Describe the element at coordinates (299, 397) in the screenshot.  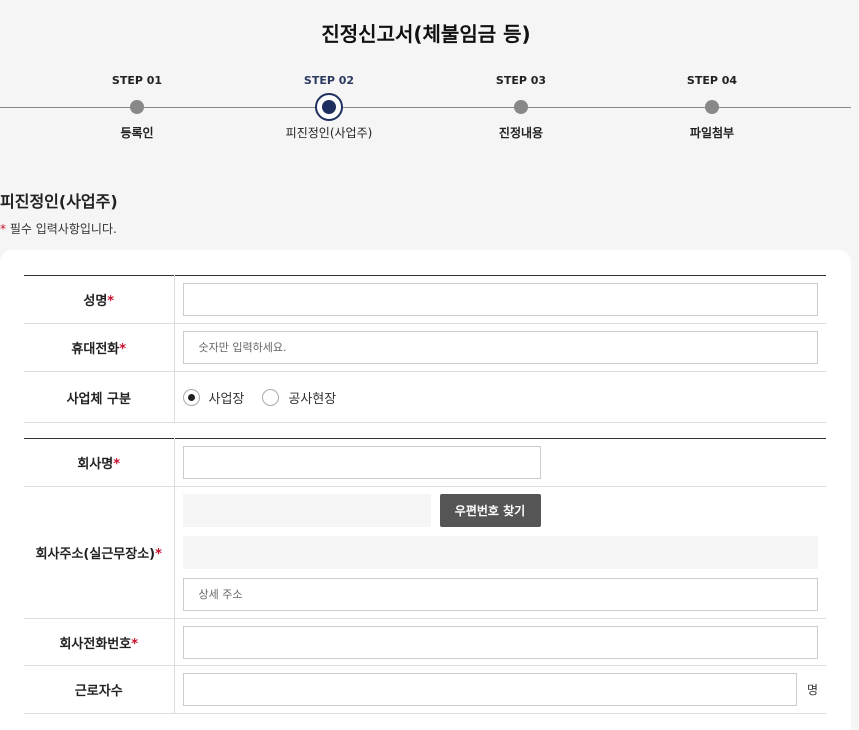
I see `radio-construction-site: 공사현장` at that location.